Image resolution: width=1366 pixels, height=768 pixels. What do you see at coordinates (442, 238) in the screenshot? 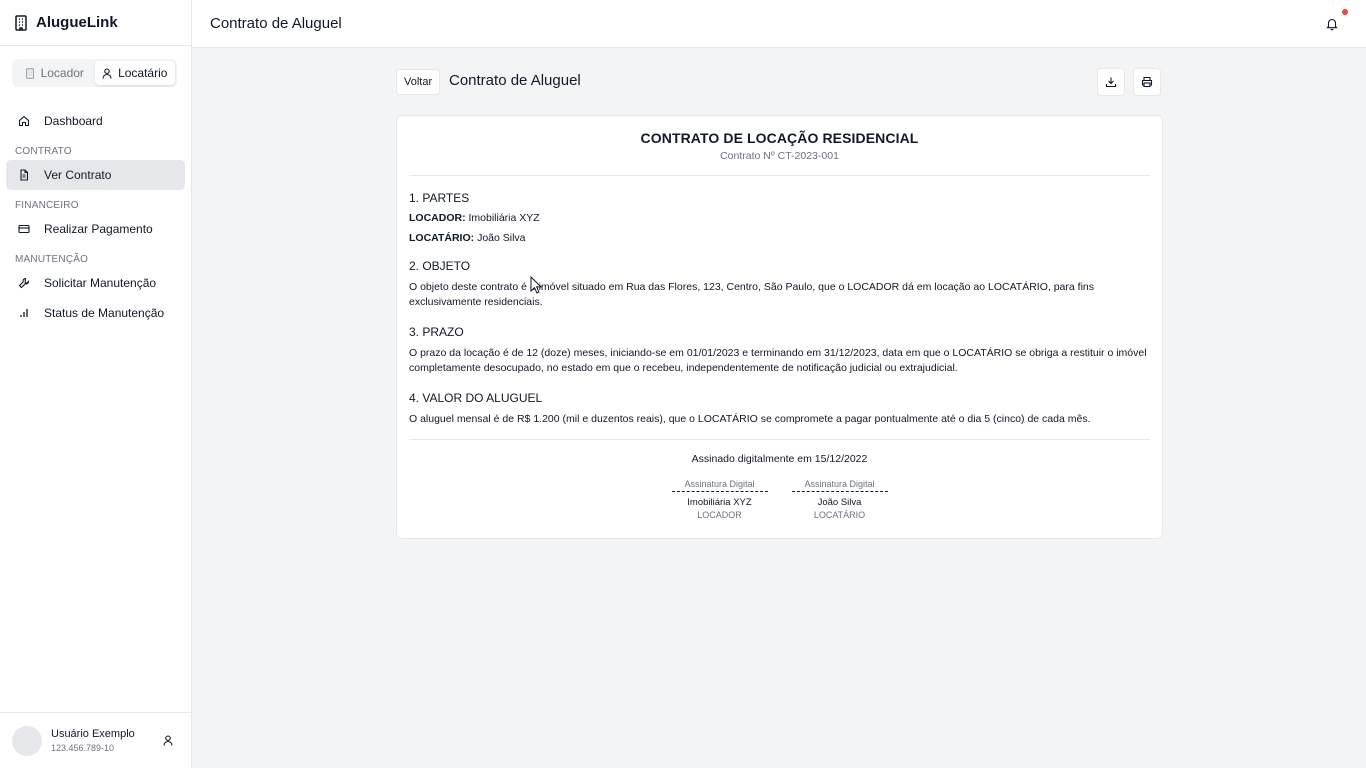
I see `tenant-label: LOCATÁRIO:` at bounding box center [442, 238].